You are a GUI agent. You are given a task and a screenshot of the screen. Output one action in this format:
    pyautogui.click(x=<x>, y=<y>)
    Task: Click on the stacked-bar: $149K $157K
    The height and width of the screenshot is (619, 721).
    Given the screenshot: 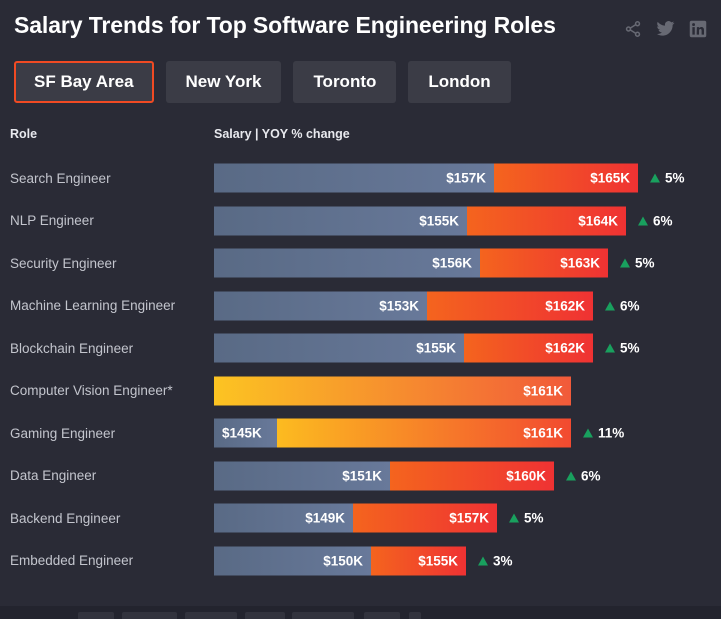 What is the action you would take?
    pyautogui.click(x=355, y=518)
    